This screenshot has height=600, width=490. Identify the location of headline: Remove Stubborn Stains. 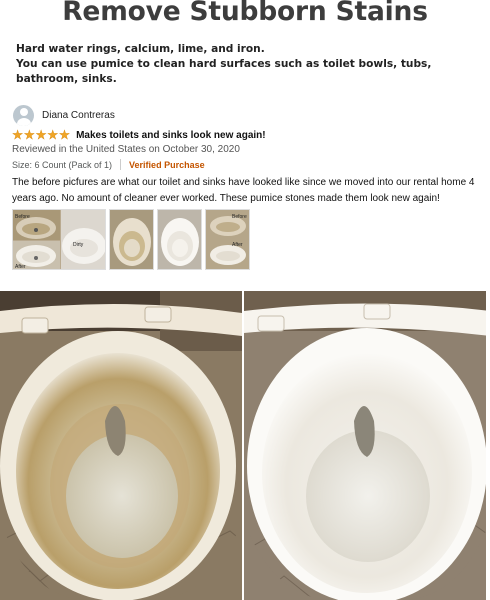
(245, 13).